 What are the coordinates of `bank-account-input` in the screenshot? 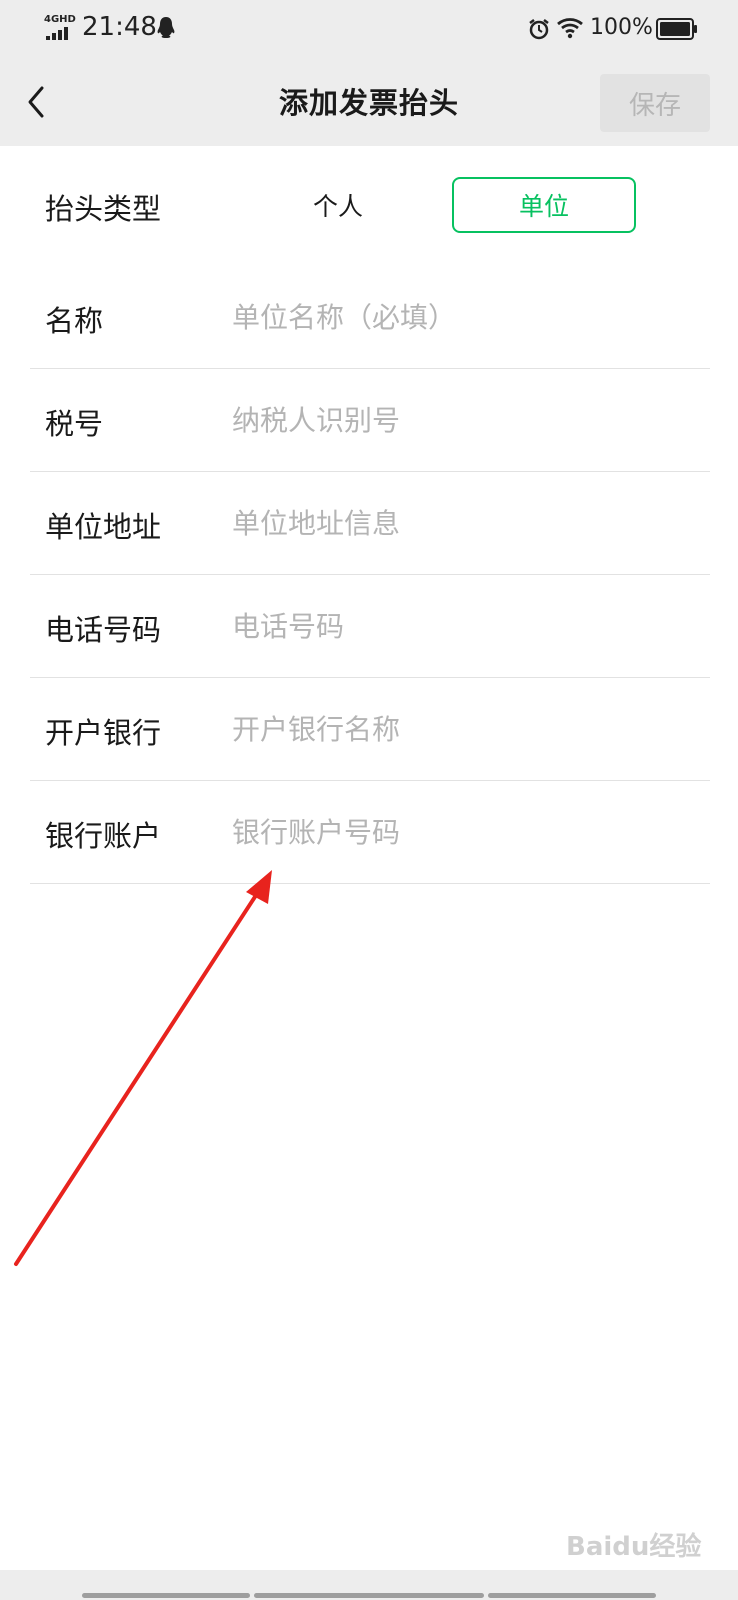 It's located at (462, 832).